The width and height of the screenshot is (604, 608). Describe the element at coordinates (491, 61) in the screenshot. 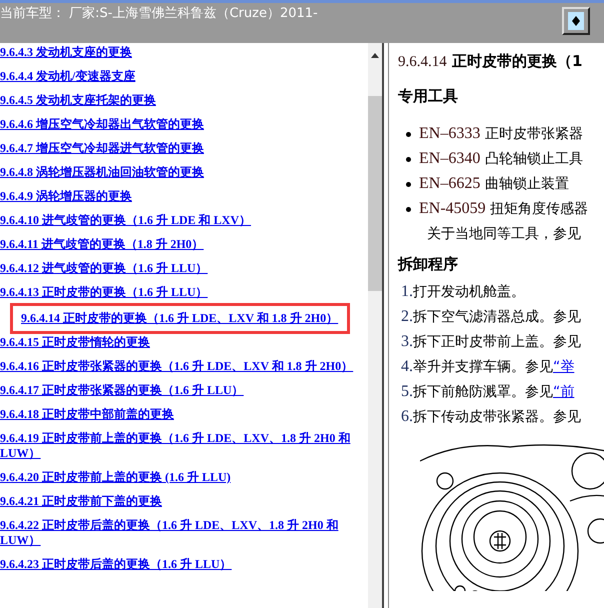

I see `article-title: 9.6.4.14 正时皮带的更换（1` at that location.